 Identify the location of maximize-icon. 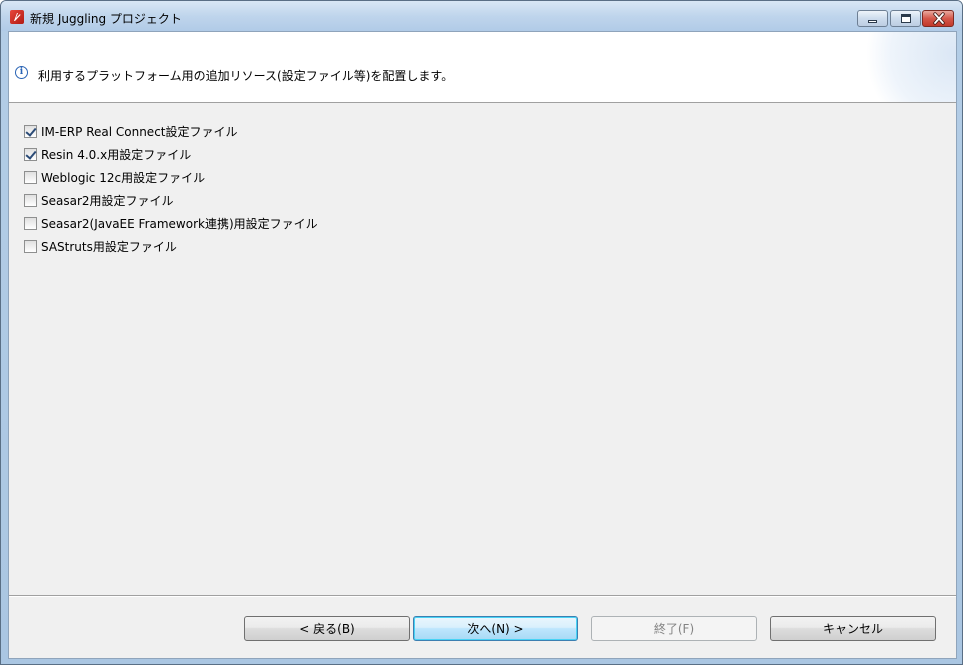
(906, 18).